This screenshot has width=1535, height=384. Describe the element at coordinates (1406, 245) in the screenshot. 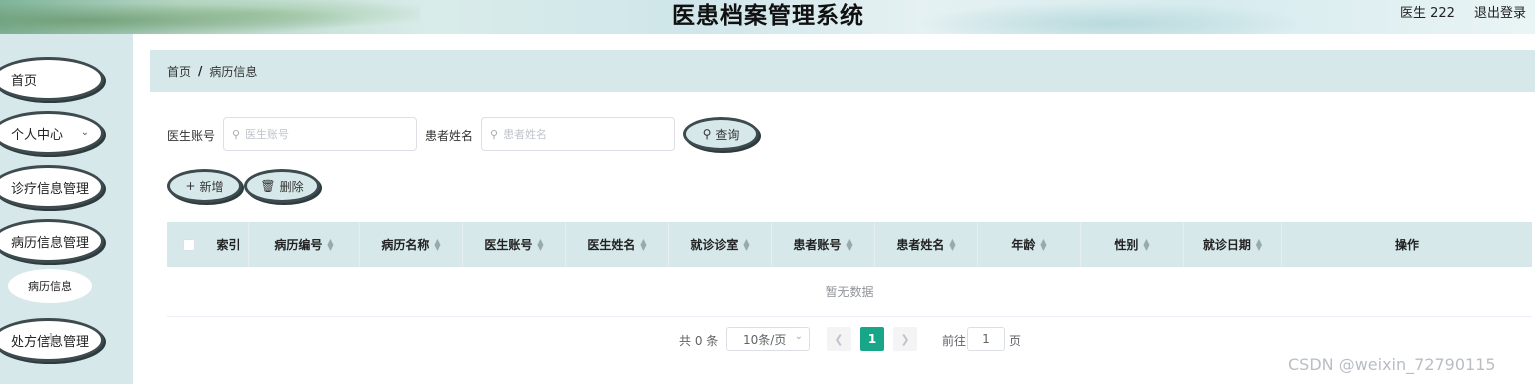

I see `column-header-actions: 操作` at that location.